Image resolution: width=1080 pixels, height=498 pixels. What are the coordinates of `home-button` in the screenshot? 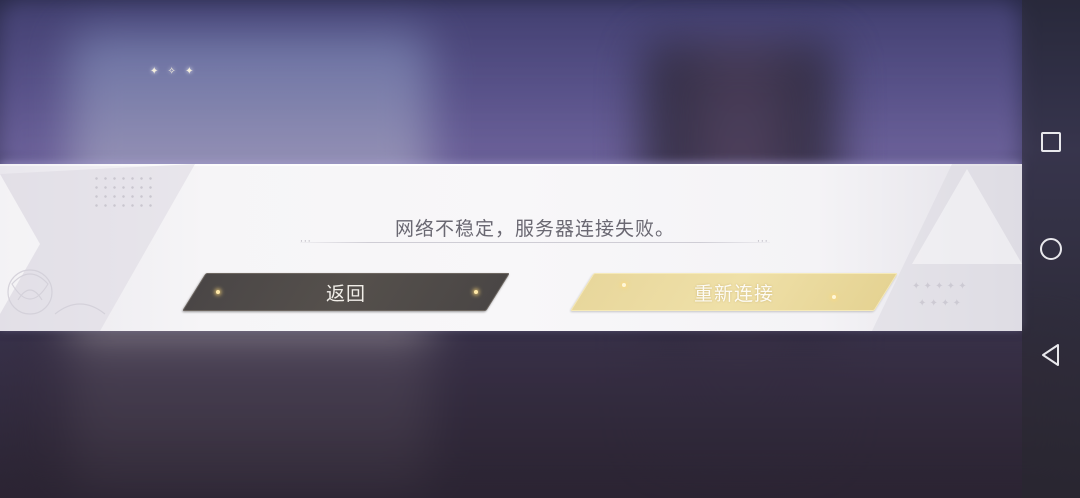 It's located at (1051, 249).